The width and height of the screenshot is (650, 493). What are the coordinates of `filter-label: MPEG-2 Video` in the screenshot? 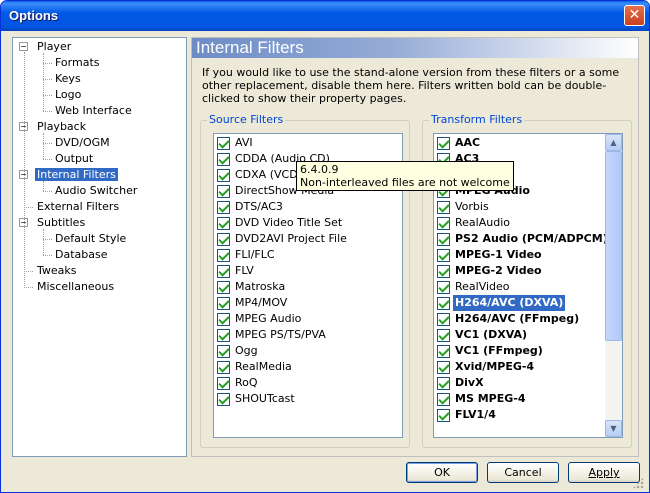 It's located at (498, 270).